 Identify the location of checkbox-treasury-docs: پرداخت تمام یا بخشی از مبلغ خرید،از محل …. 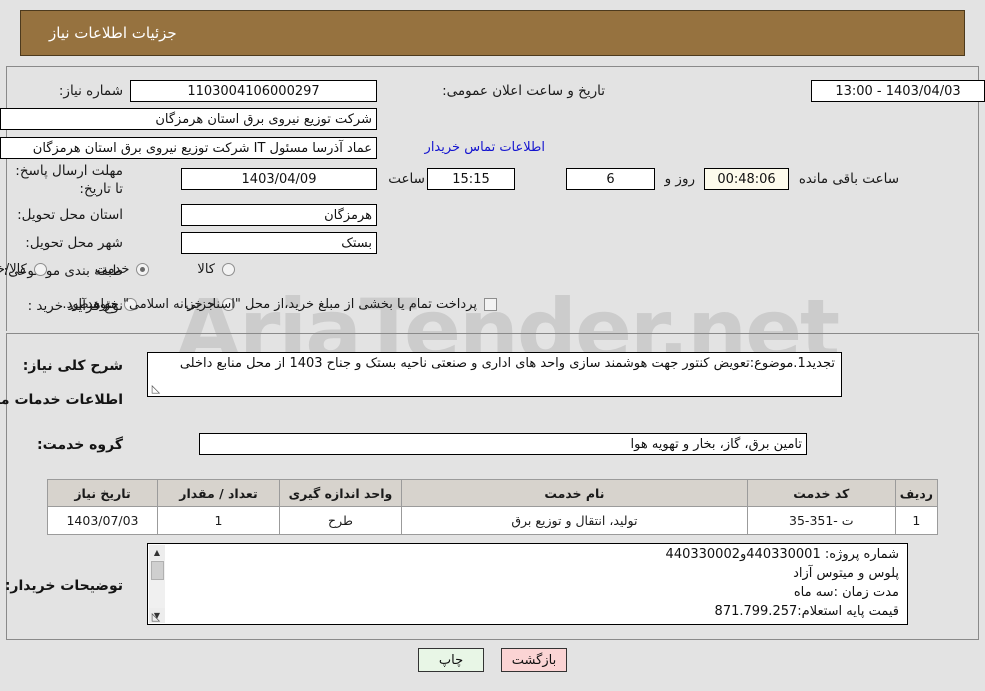
(279, 304).